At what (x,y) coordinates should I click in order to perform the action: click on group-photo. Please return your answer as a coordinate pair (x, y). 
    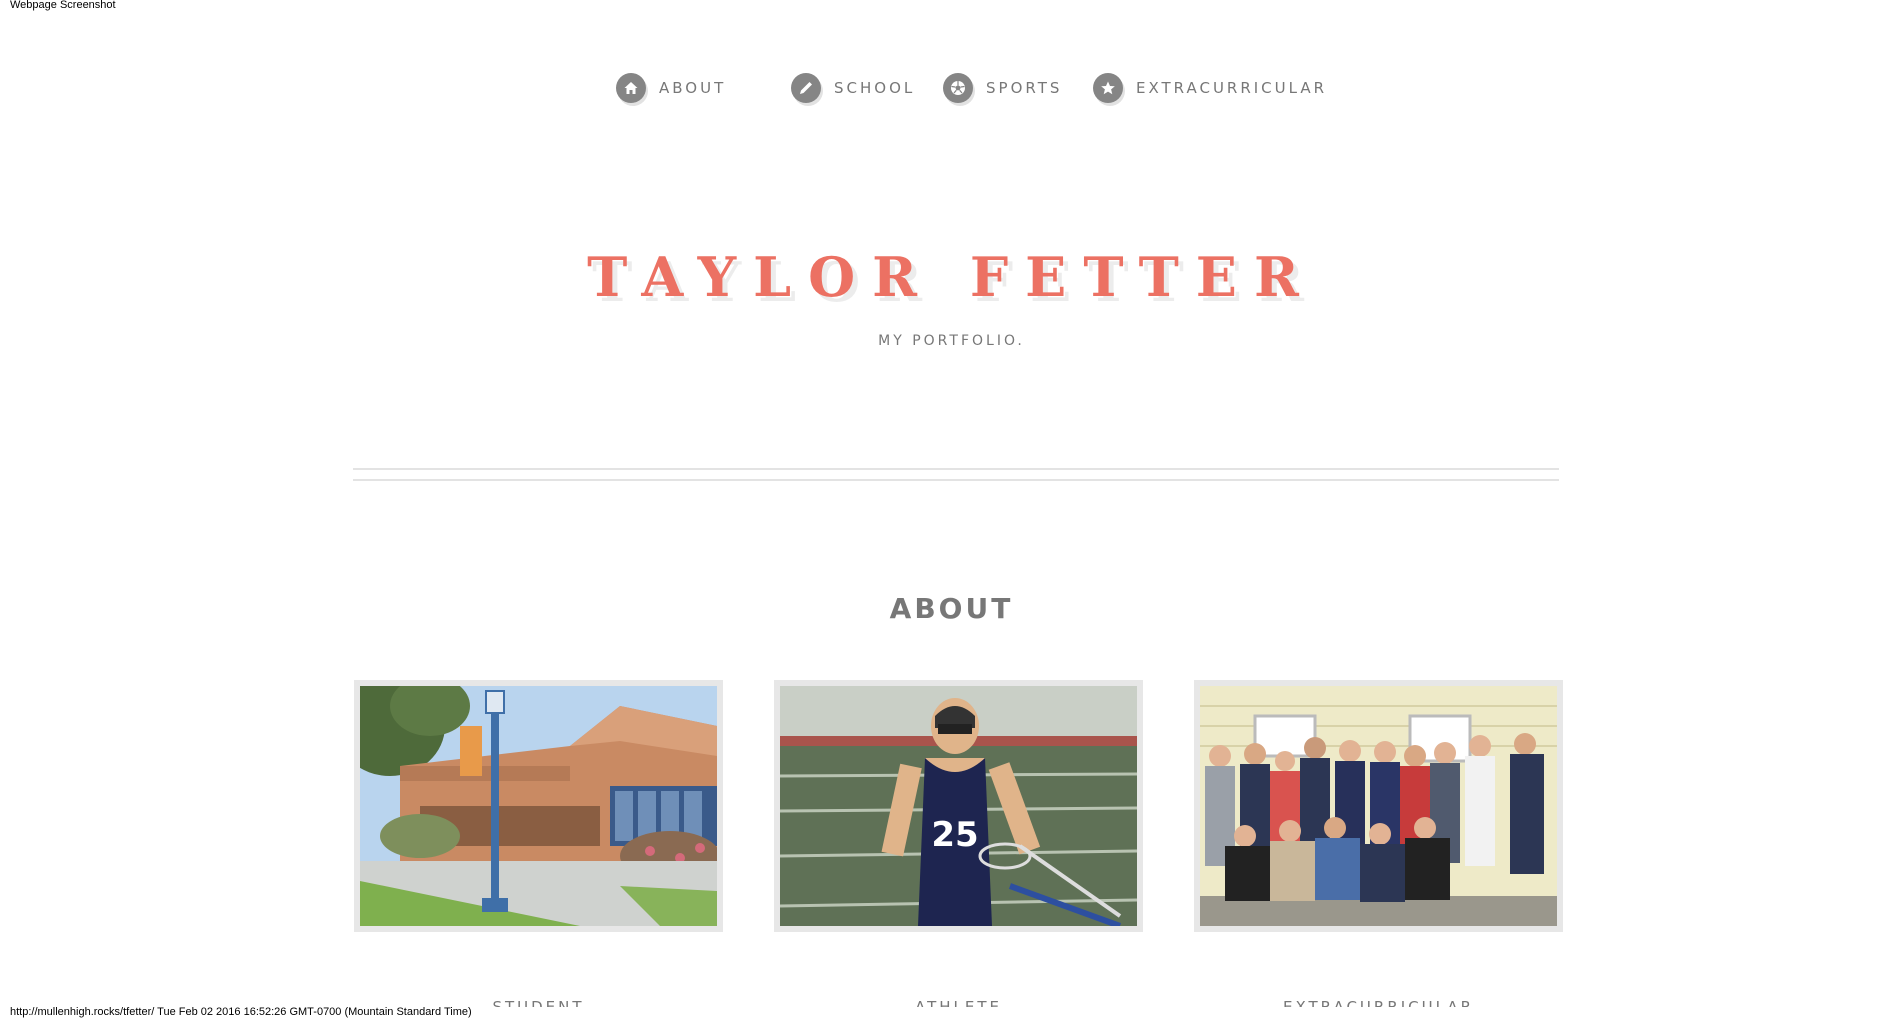
    Looking at the image, I should click on (1378, 806).